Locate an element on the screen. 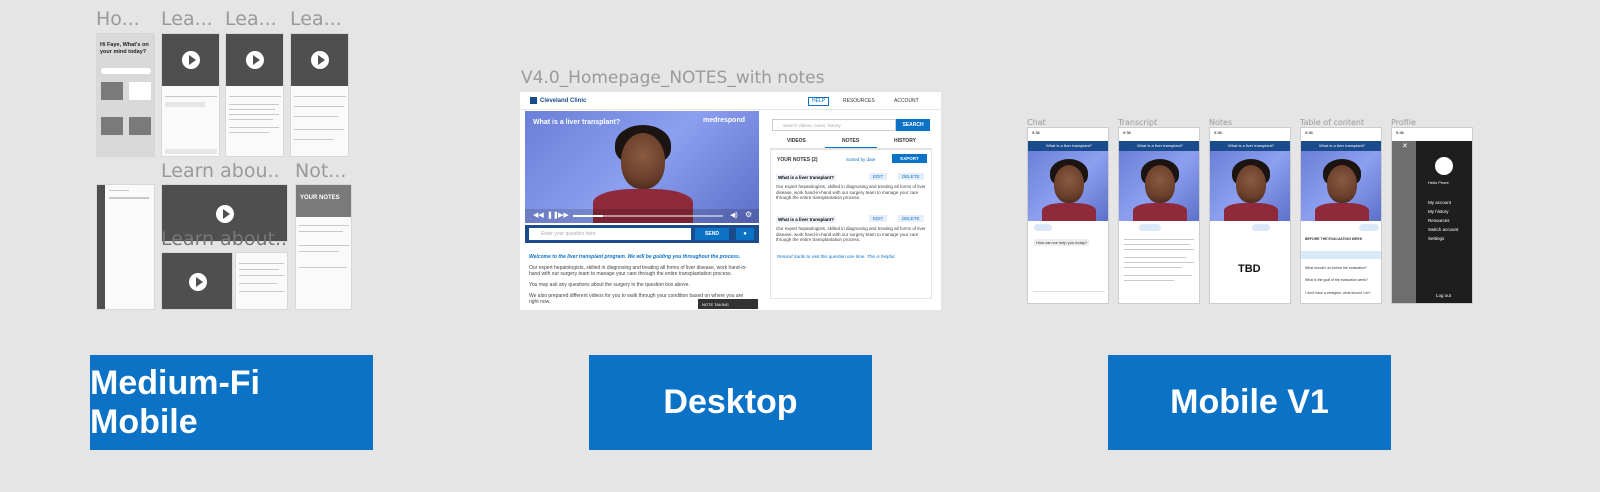 Image resolution: width=1600 pixels, height=492 pixels. toc-item: BEFORE THE EVALUATION WEEK is located at coordinates (1333, 239).